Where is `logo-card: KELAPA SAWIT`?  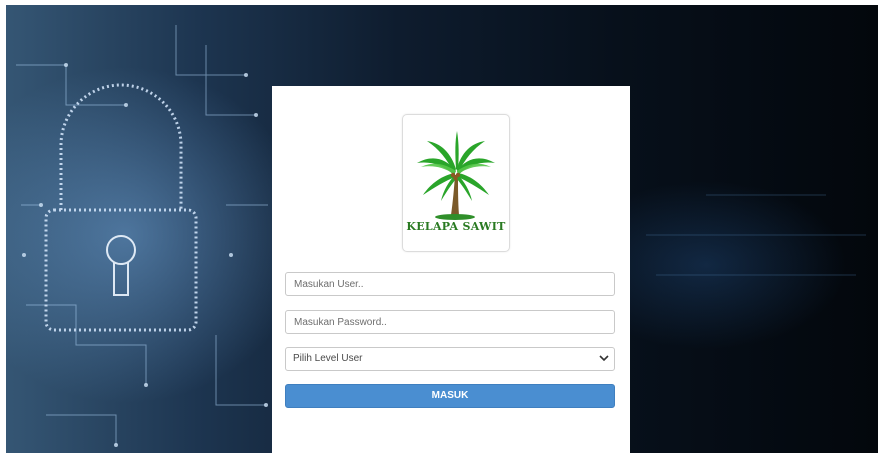
logo-card: KELAPA SAWIT is located at coordinates (456, 183).